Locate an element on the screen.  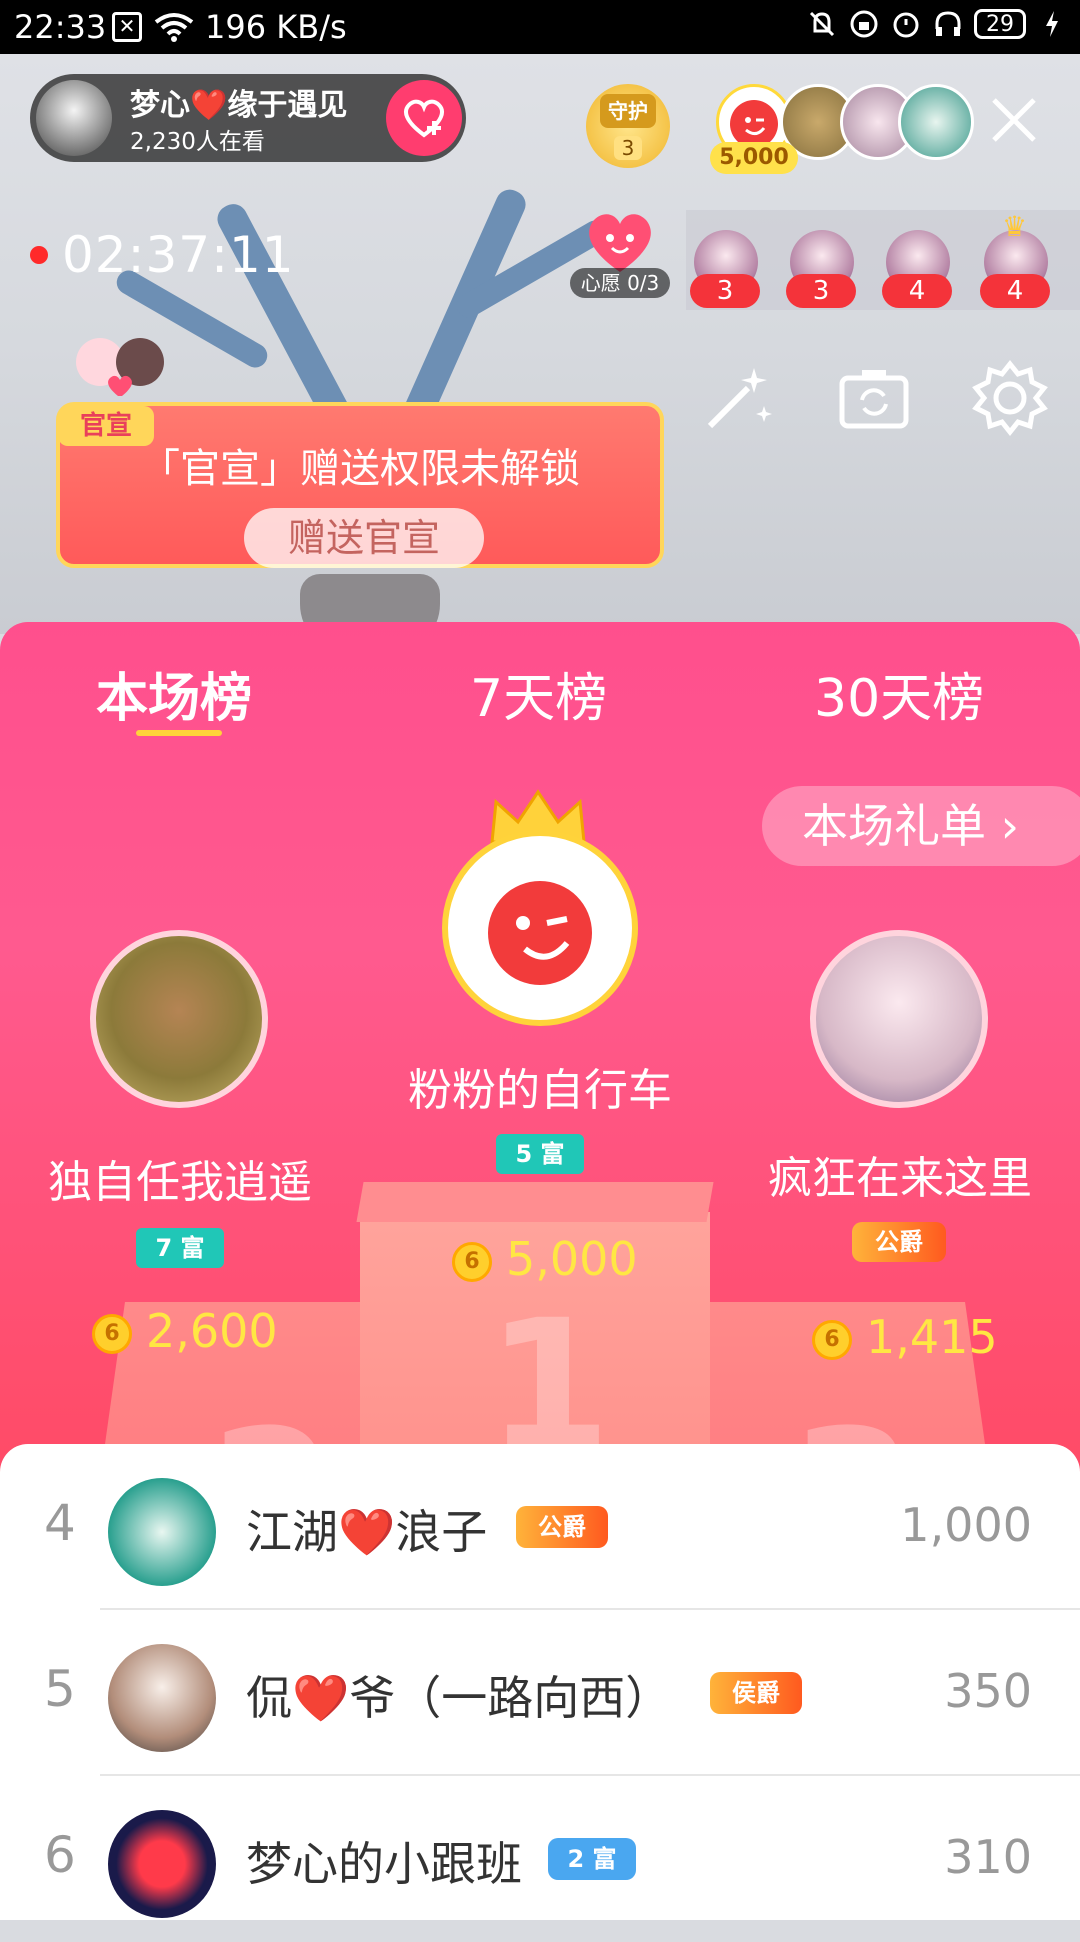
rank-2-avatar is located at coordinates (179, 1019).